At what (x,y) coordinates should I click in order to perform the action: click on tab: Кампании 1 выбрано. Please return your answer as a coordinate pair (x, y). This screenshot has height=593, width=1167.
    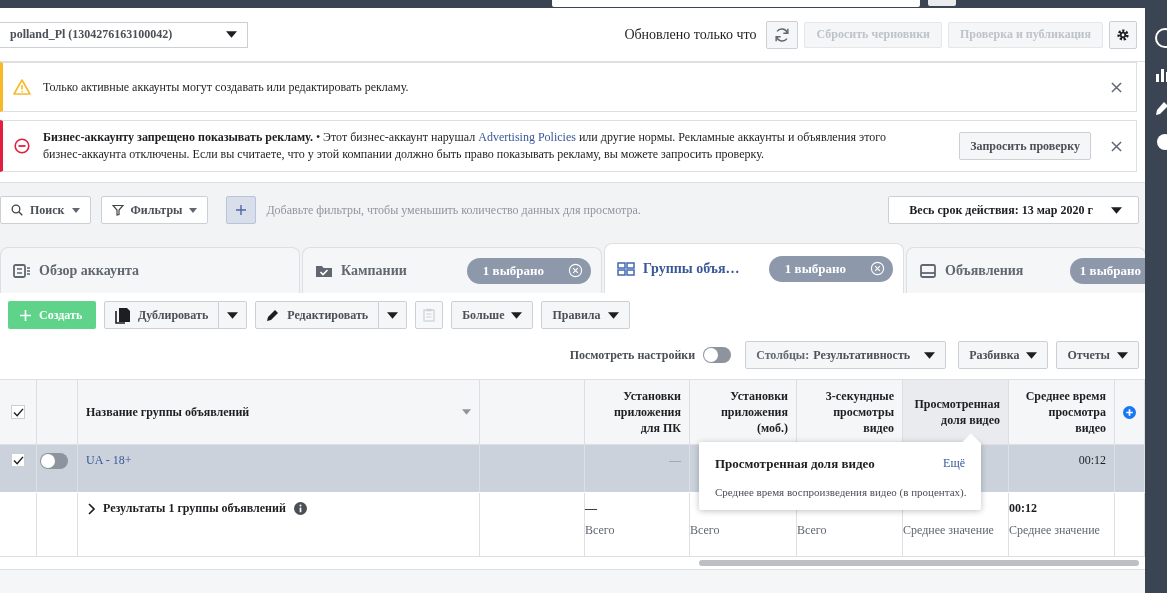
    Looking at the image, I should click on (452, 270).